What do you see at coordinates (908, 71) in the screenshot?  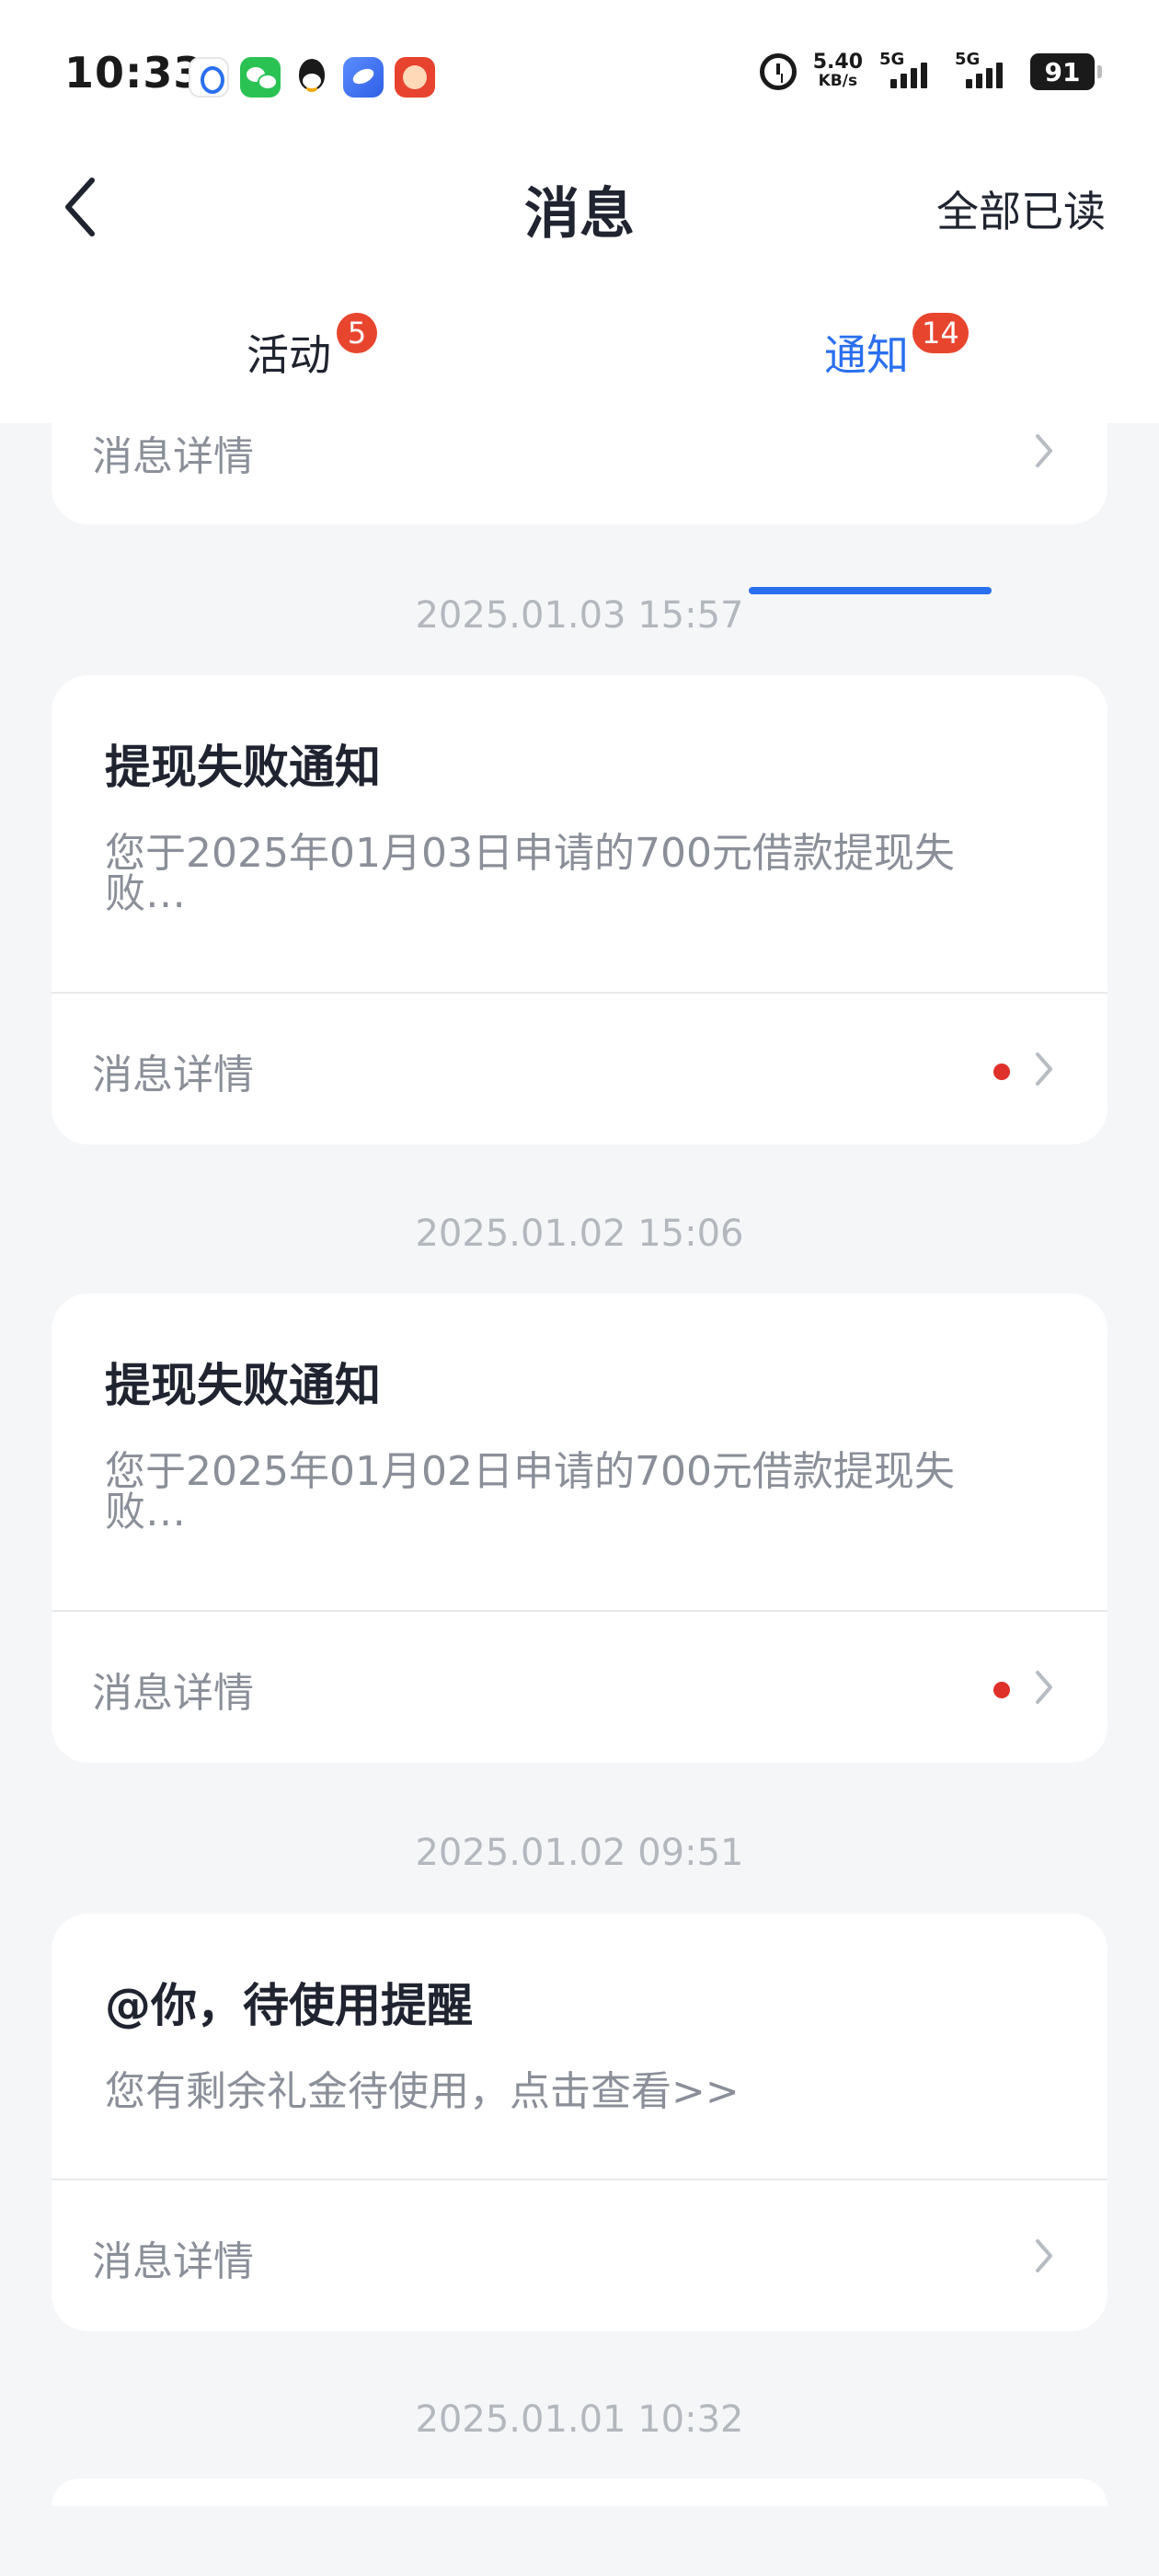 I see `signal-icon: 5G` at bounding box center [908, 71].